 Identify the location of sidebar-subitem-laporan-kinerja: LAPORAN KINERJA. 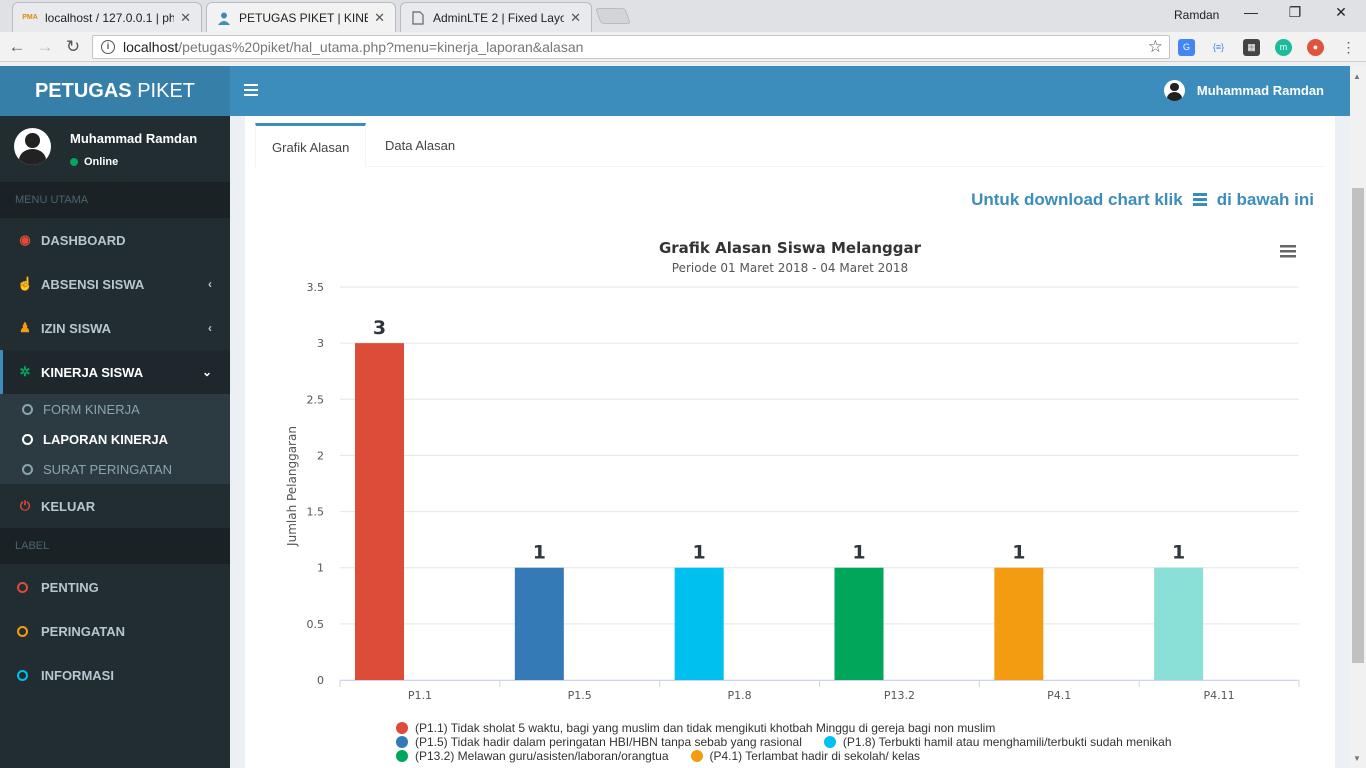
(115, 439).